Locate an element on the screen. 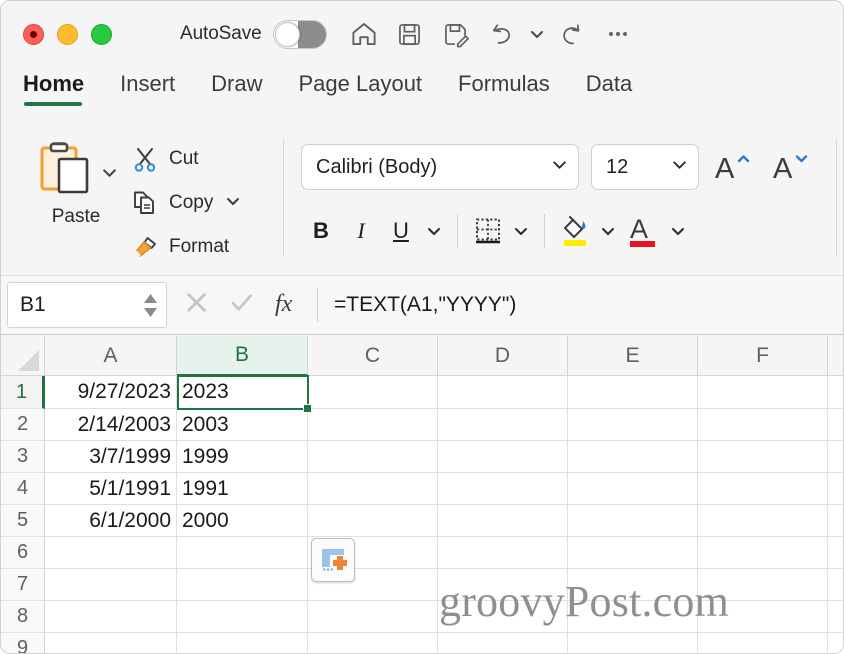 This screenshot has width=844, height=654. cell-c4 is located at coordinates (373, 489).